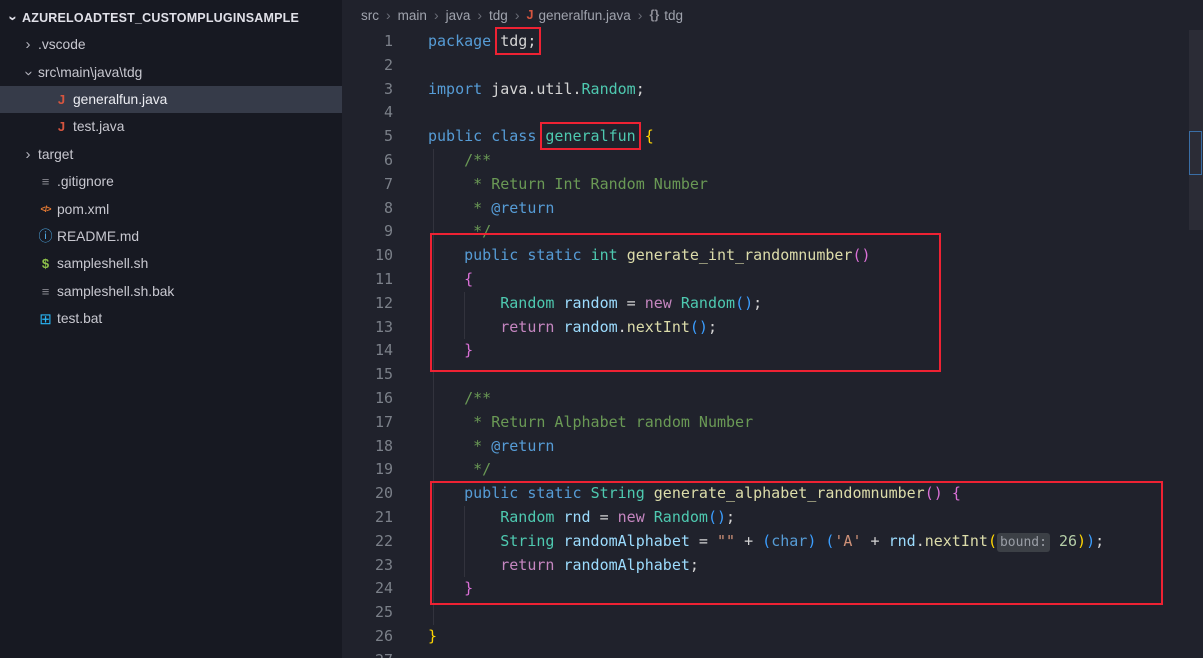 This screenshot has height=658, width=1203. I want to click on line-number: 21, so click(367, 518).